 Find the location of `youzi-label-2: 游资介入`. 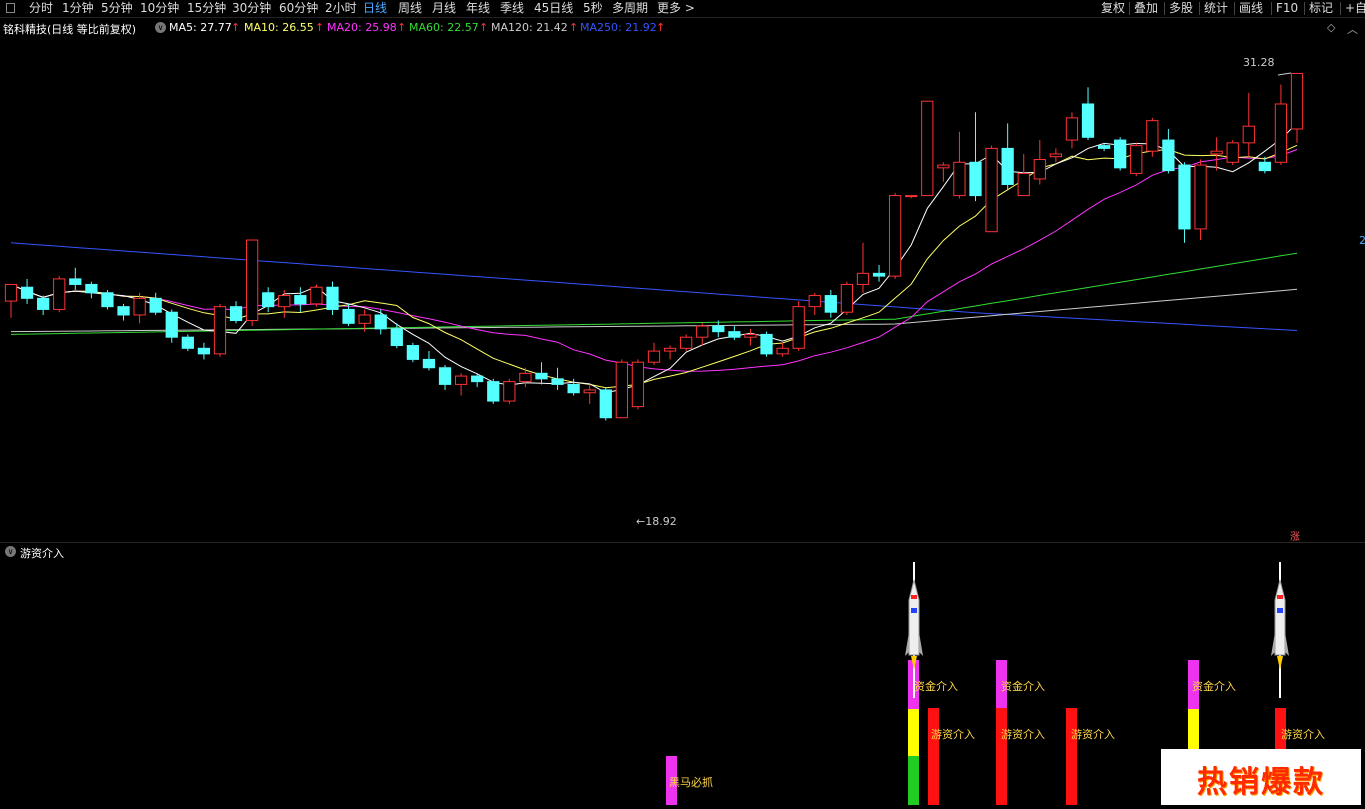

youzi-label-2: 游资介入 is located at coordinates (1023, 734).